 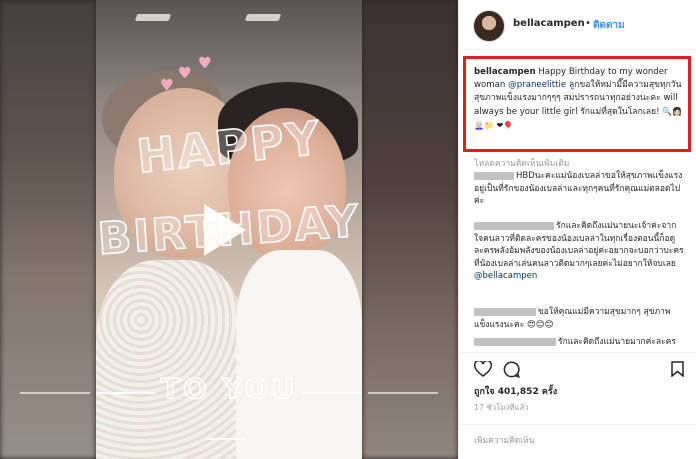 I want to click on caption-username: bellacampen, so click(x=505, y=72).